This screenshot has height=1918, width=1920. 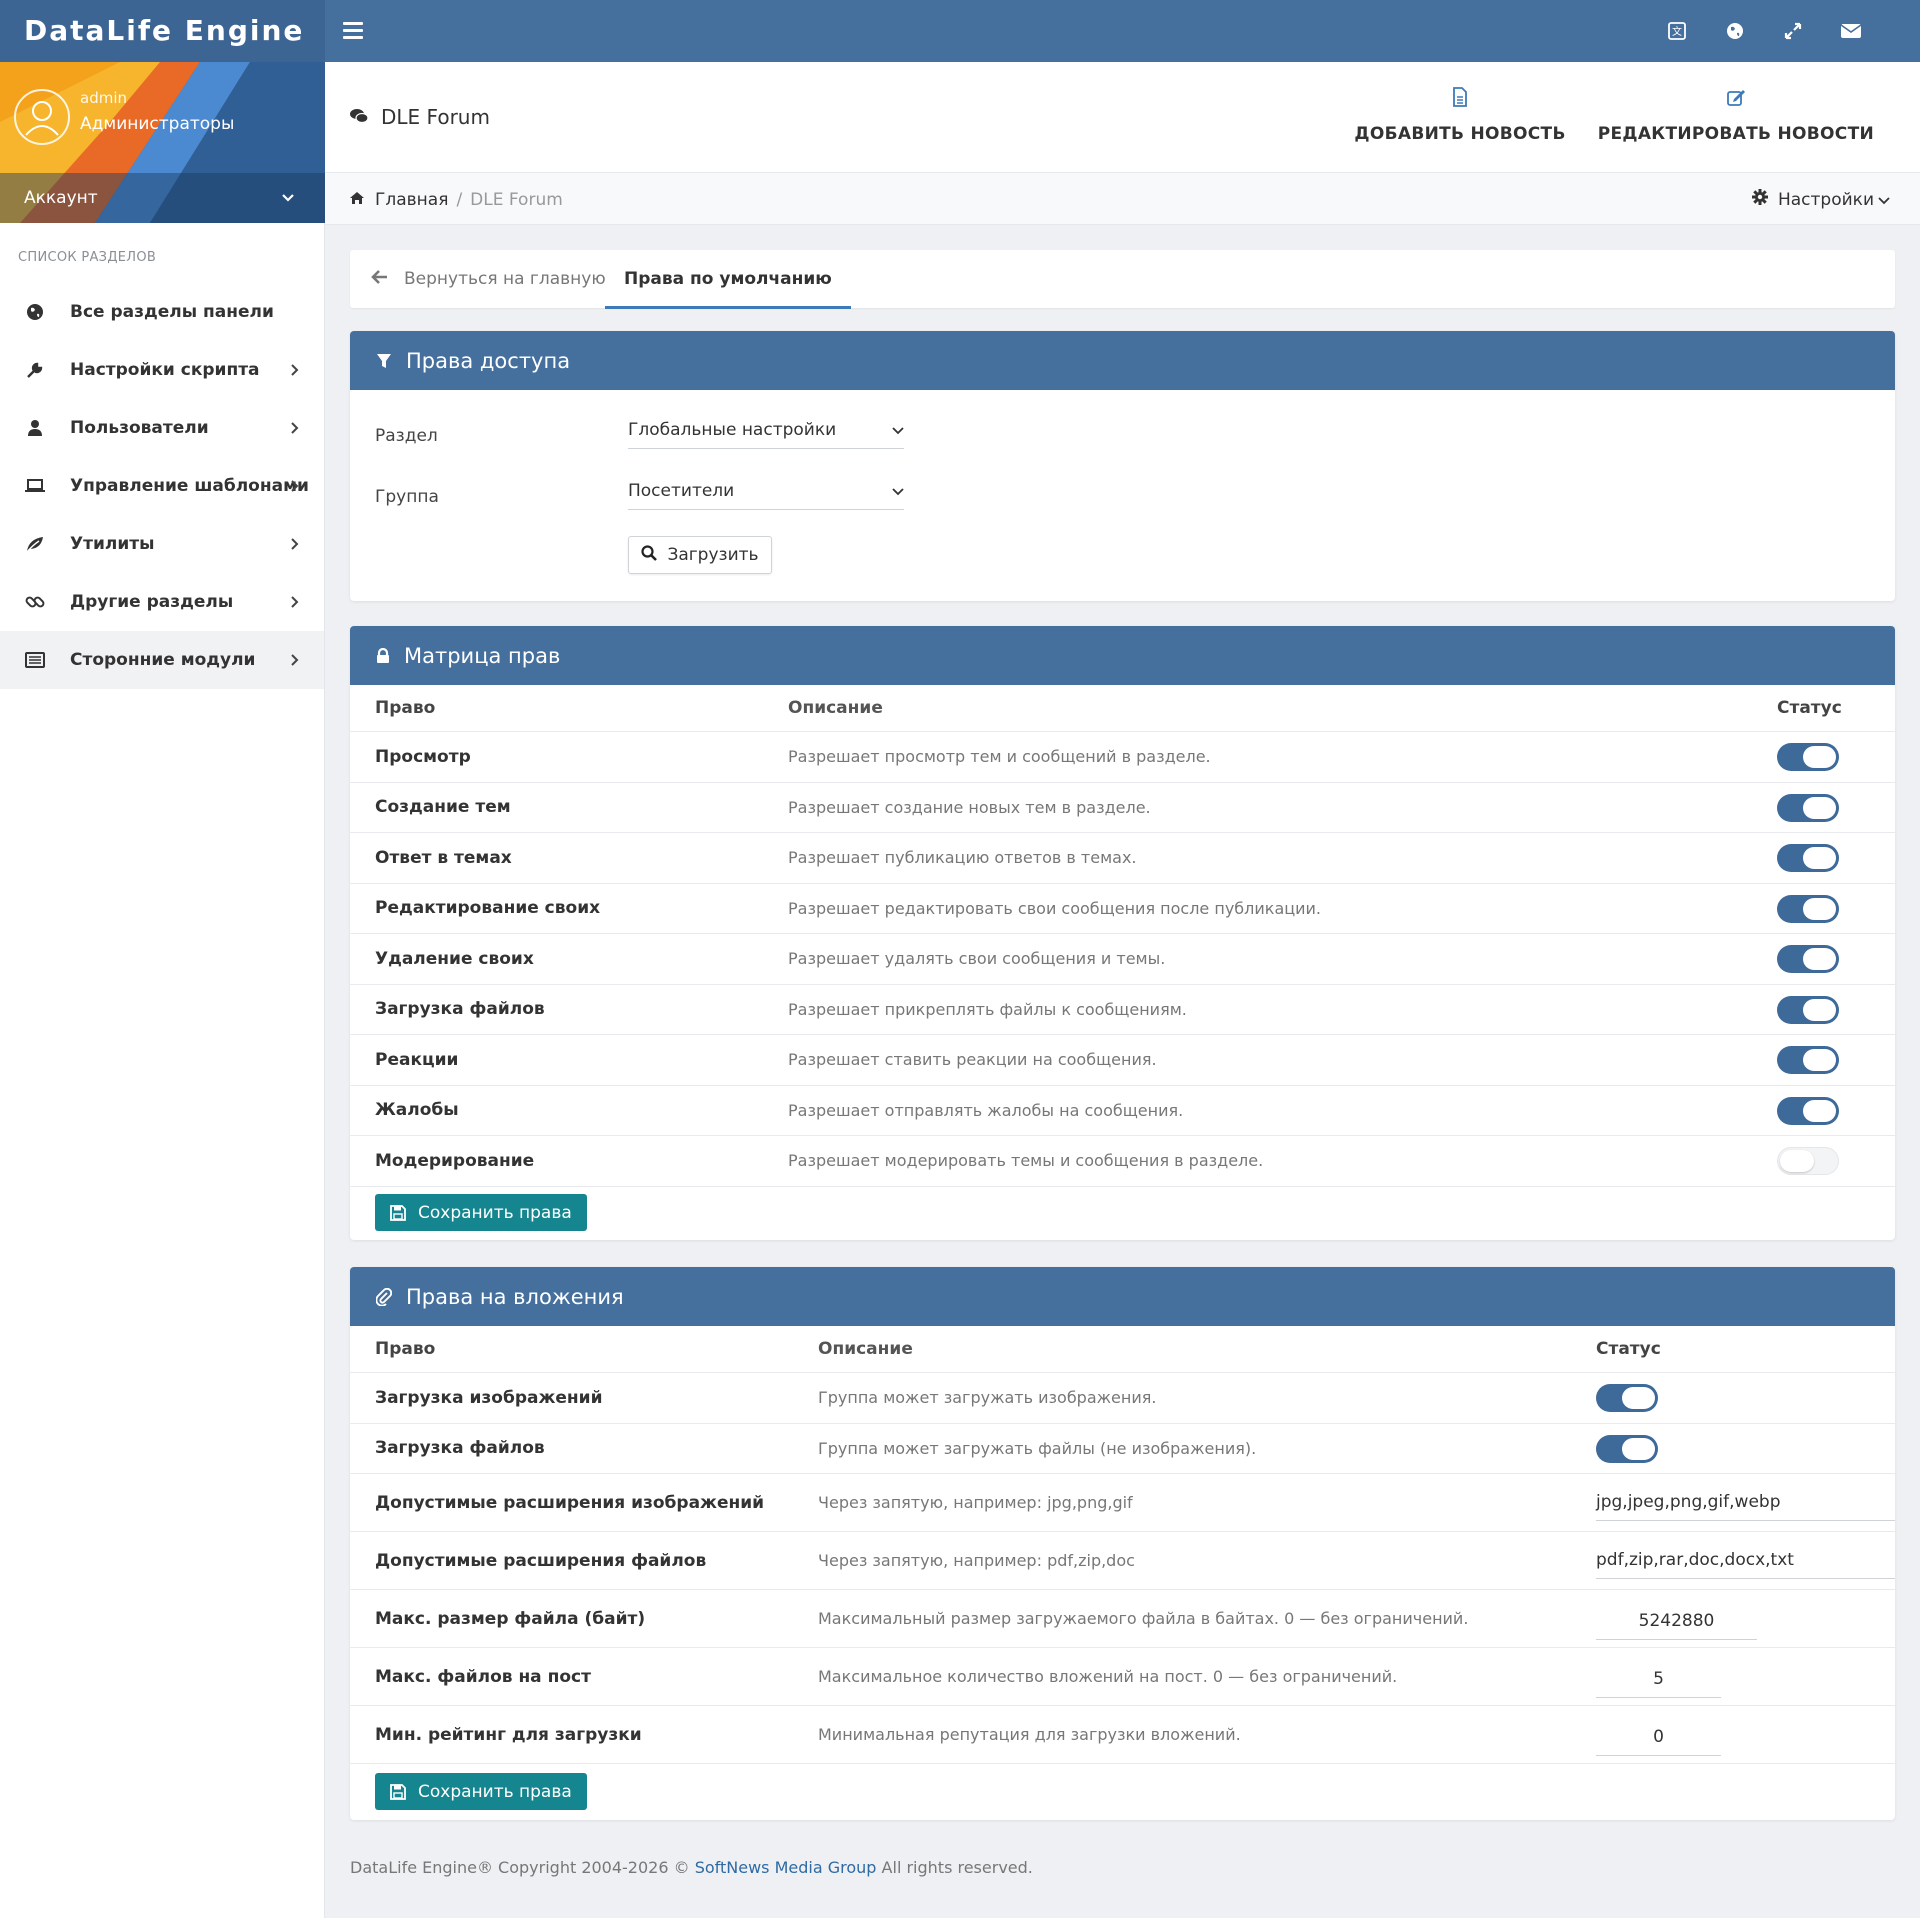 What do you see at coordinates (1677, 31) in the screenshot?
I see `language-icon: 文` at bounding box center [1677, 31].